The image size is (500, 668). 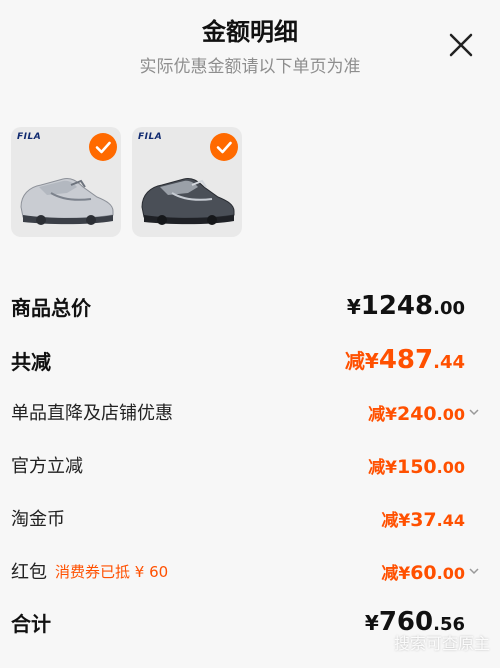 I want to click on page-subtitle: 实际优惠金额请以下单页为准, so click(x=250, y=67).